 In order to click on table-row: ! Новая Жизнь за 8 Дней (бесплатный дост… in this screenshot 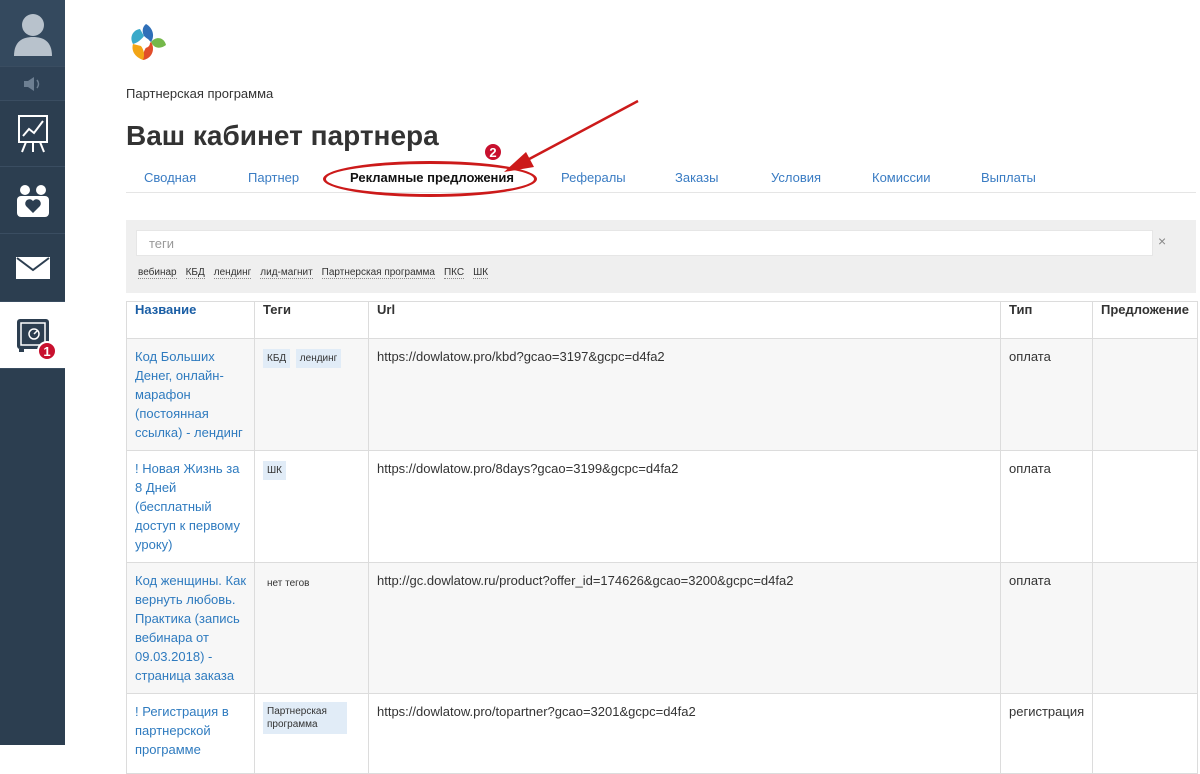, I will do `click(662, 506)`.